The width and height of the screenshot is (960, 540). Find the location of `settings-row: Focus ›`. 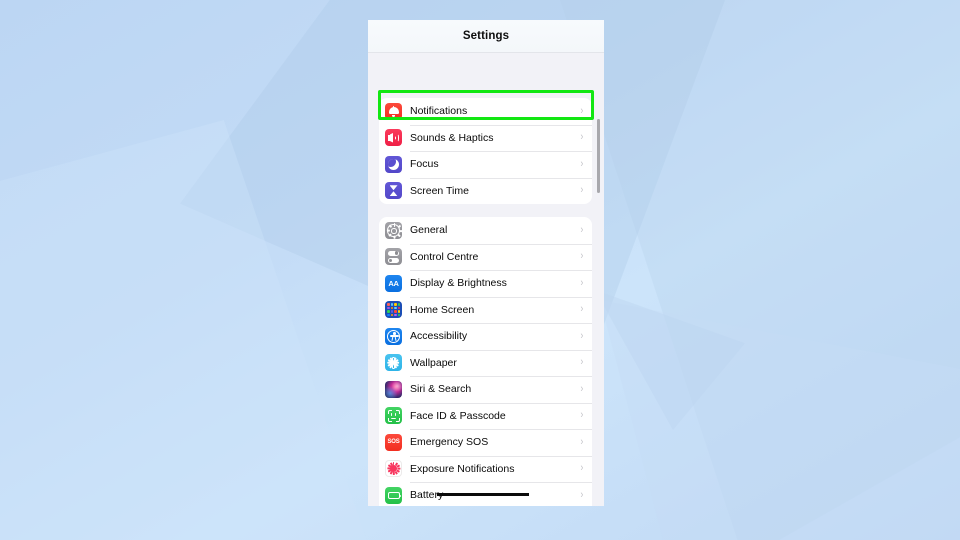

settings-row: Focus › is located at coordinates (485, 164).